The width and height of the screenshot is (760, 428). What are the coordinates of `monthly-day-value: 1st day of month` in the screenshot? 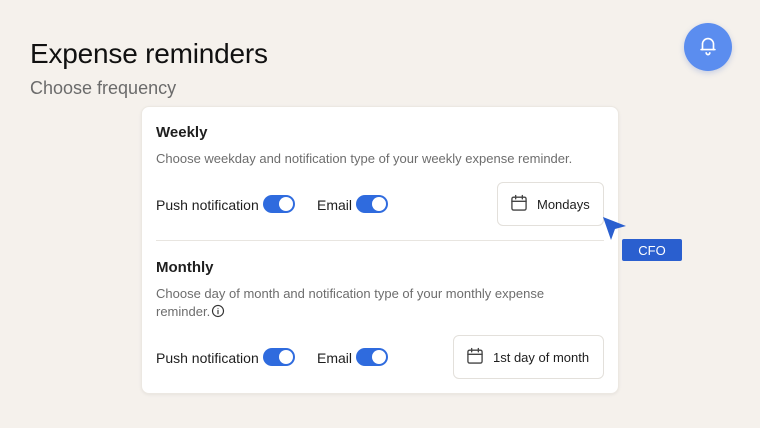 It's located at (541, 357).